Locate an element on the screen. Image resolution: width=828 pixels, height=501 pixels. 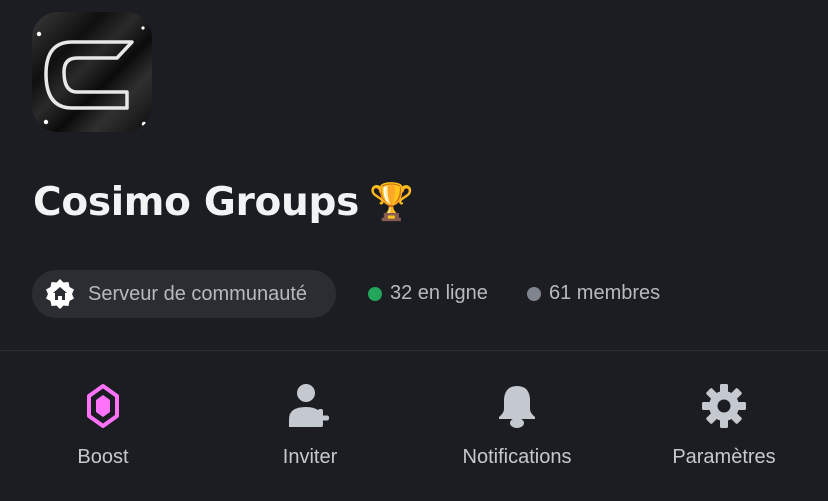
divider is located at coordinates (414, 350).